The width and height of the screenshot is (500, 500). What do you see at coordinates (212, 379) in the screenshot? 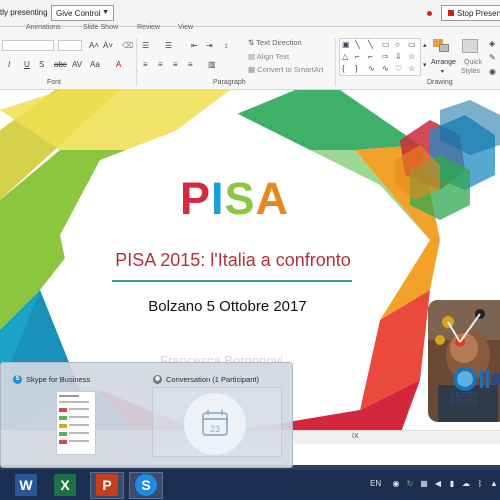
I see `conversation-thumbnail-title: Conversation (1 Participant)` at bounding box center [212, 379].